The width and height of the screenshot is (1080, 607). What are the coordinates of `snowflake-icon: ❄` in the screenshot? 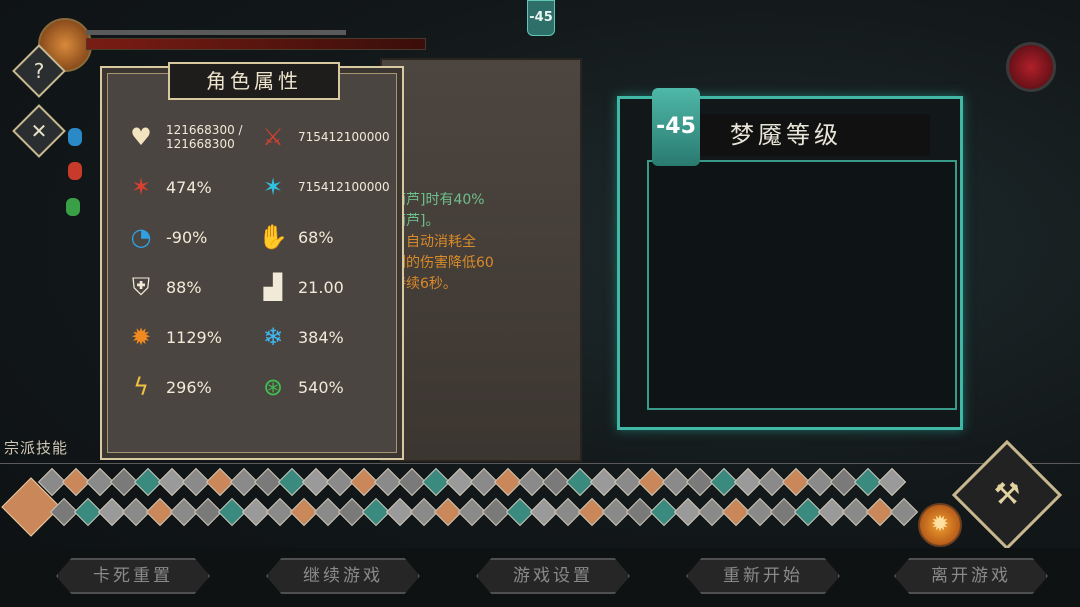 It's located at (273, 337).